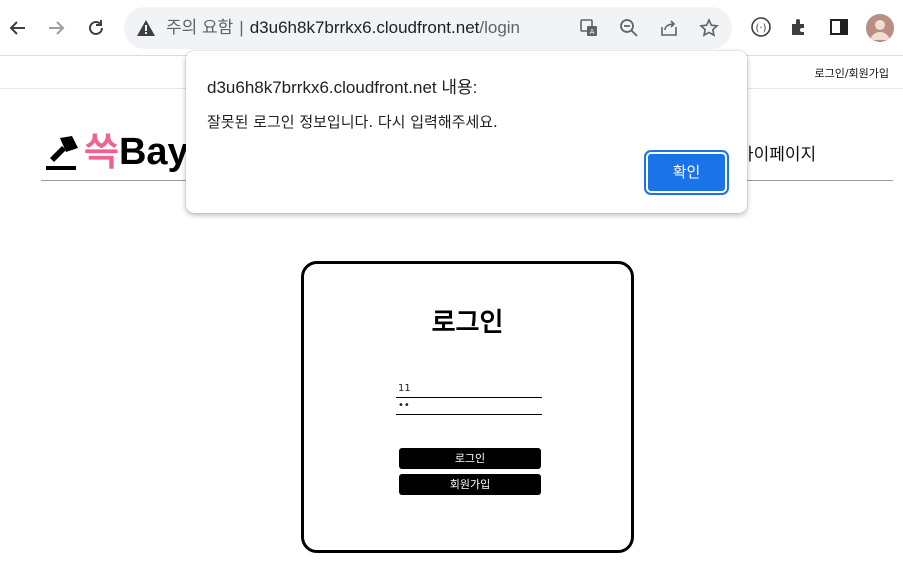 The image size is (903, 580). I want to click on dialog-ok-button: 확인, so click(686, 172).